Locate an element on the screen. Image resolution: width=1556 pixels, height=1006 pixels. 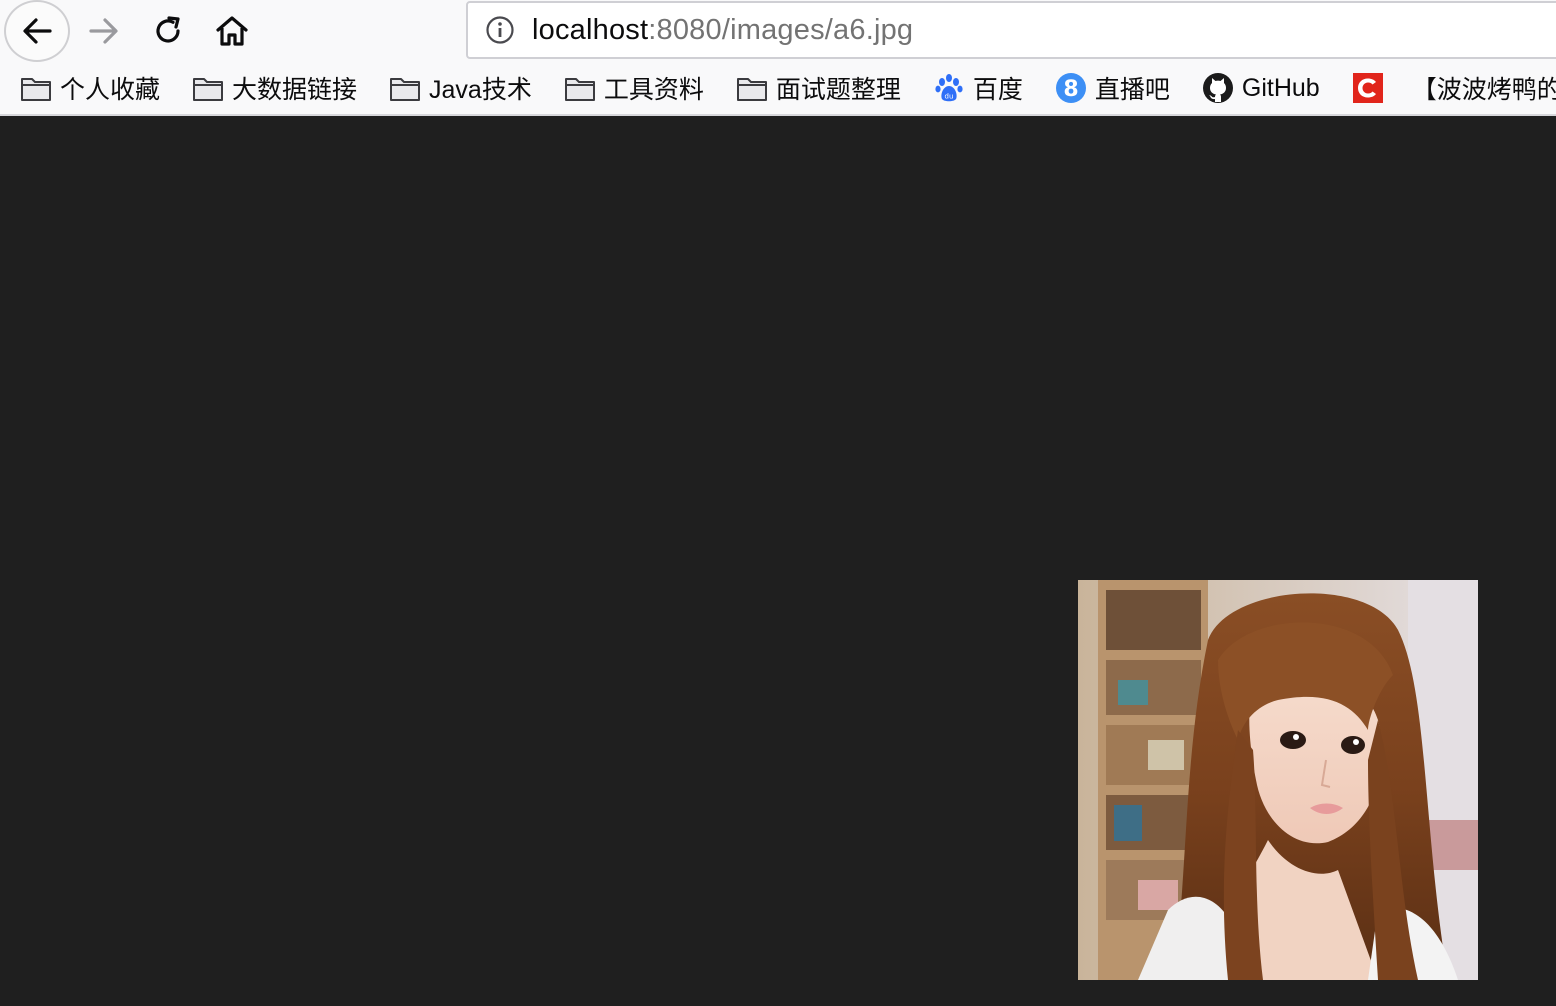
svg-text: 8 is located at coordinates (1070, 89).